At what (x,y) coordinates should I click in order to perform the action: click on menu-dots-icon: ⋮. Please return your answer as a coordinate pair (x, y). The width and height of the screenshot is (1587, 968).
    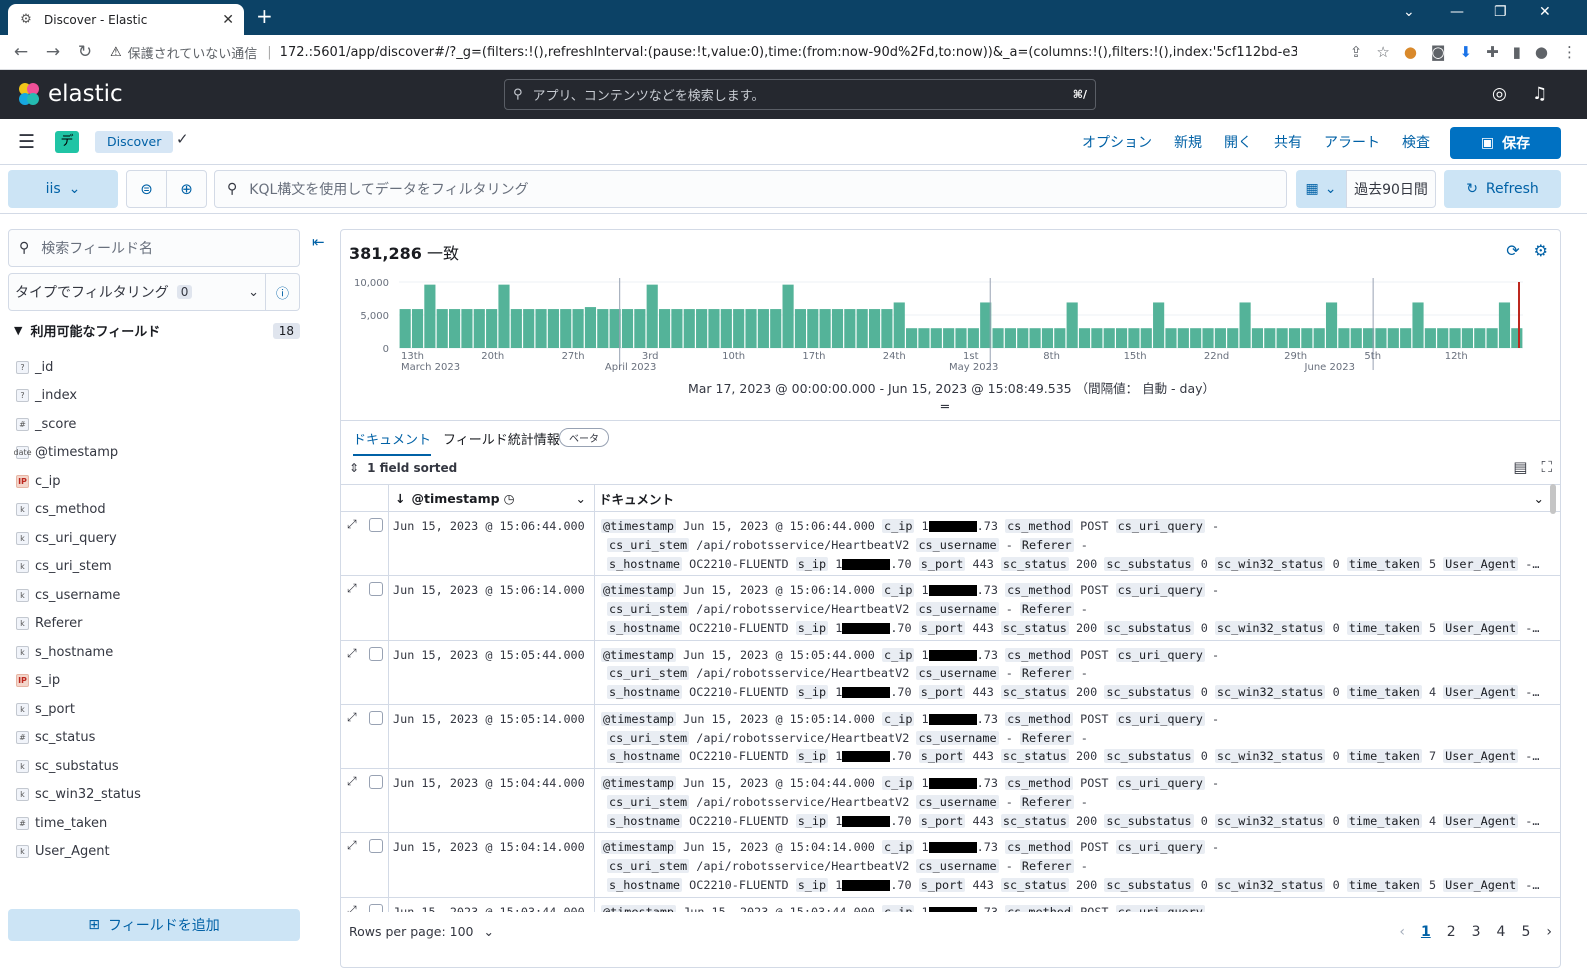
    Looking at the image, I should click on (1569, 52).